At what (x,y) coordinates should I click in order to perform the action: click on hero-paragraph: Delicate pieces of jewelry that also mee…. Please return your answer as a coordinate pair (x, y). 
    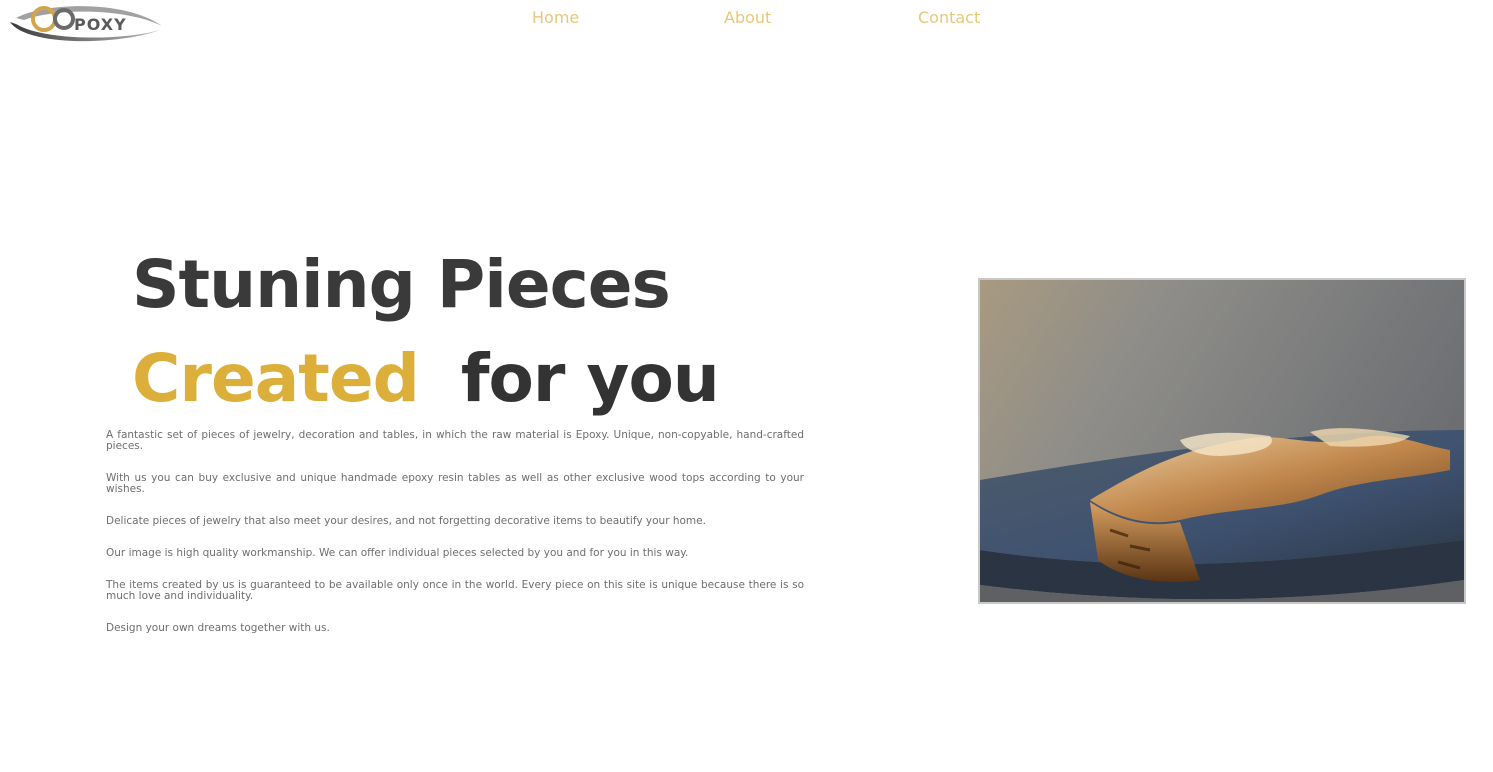
    Looking at the image, I should click on (406, 521).